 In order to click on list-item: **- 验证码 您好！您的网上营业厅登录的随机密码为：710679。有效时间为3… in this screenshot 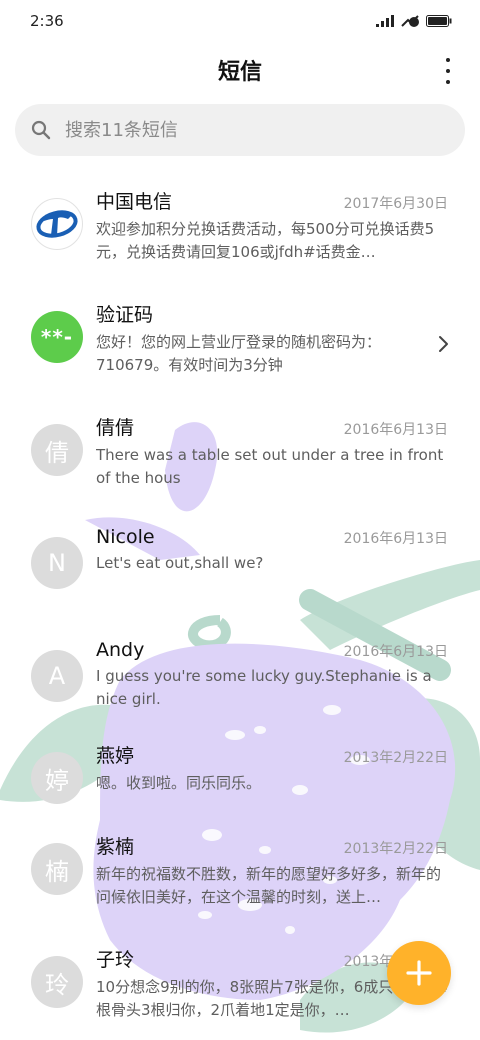, I will do `click(240, 347)`.